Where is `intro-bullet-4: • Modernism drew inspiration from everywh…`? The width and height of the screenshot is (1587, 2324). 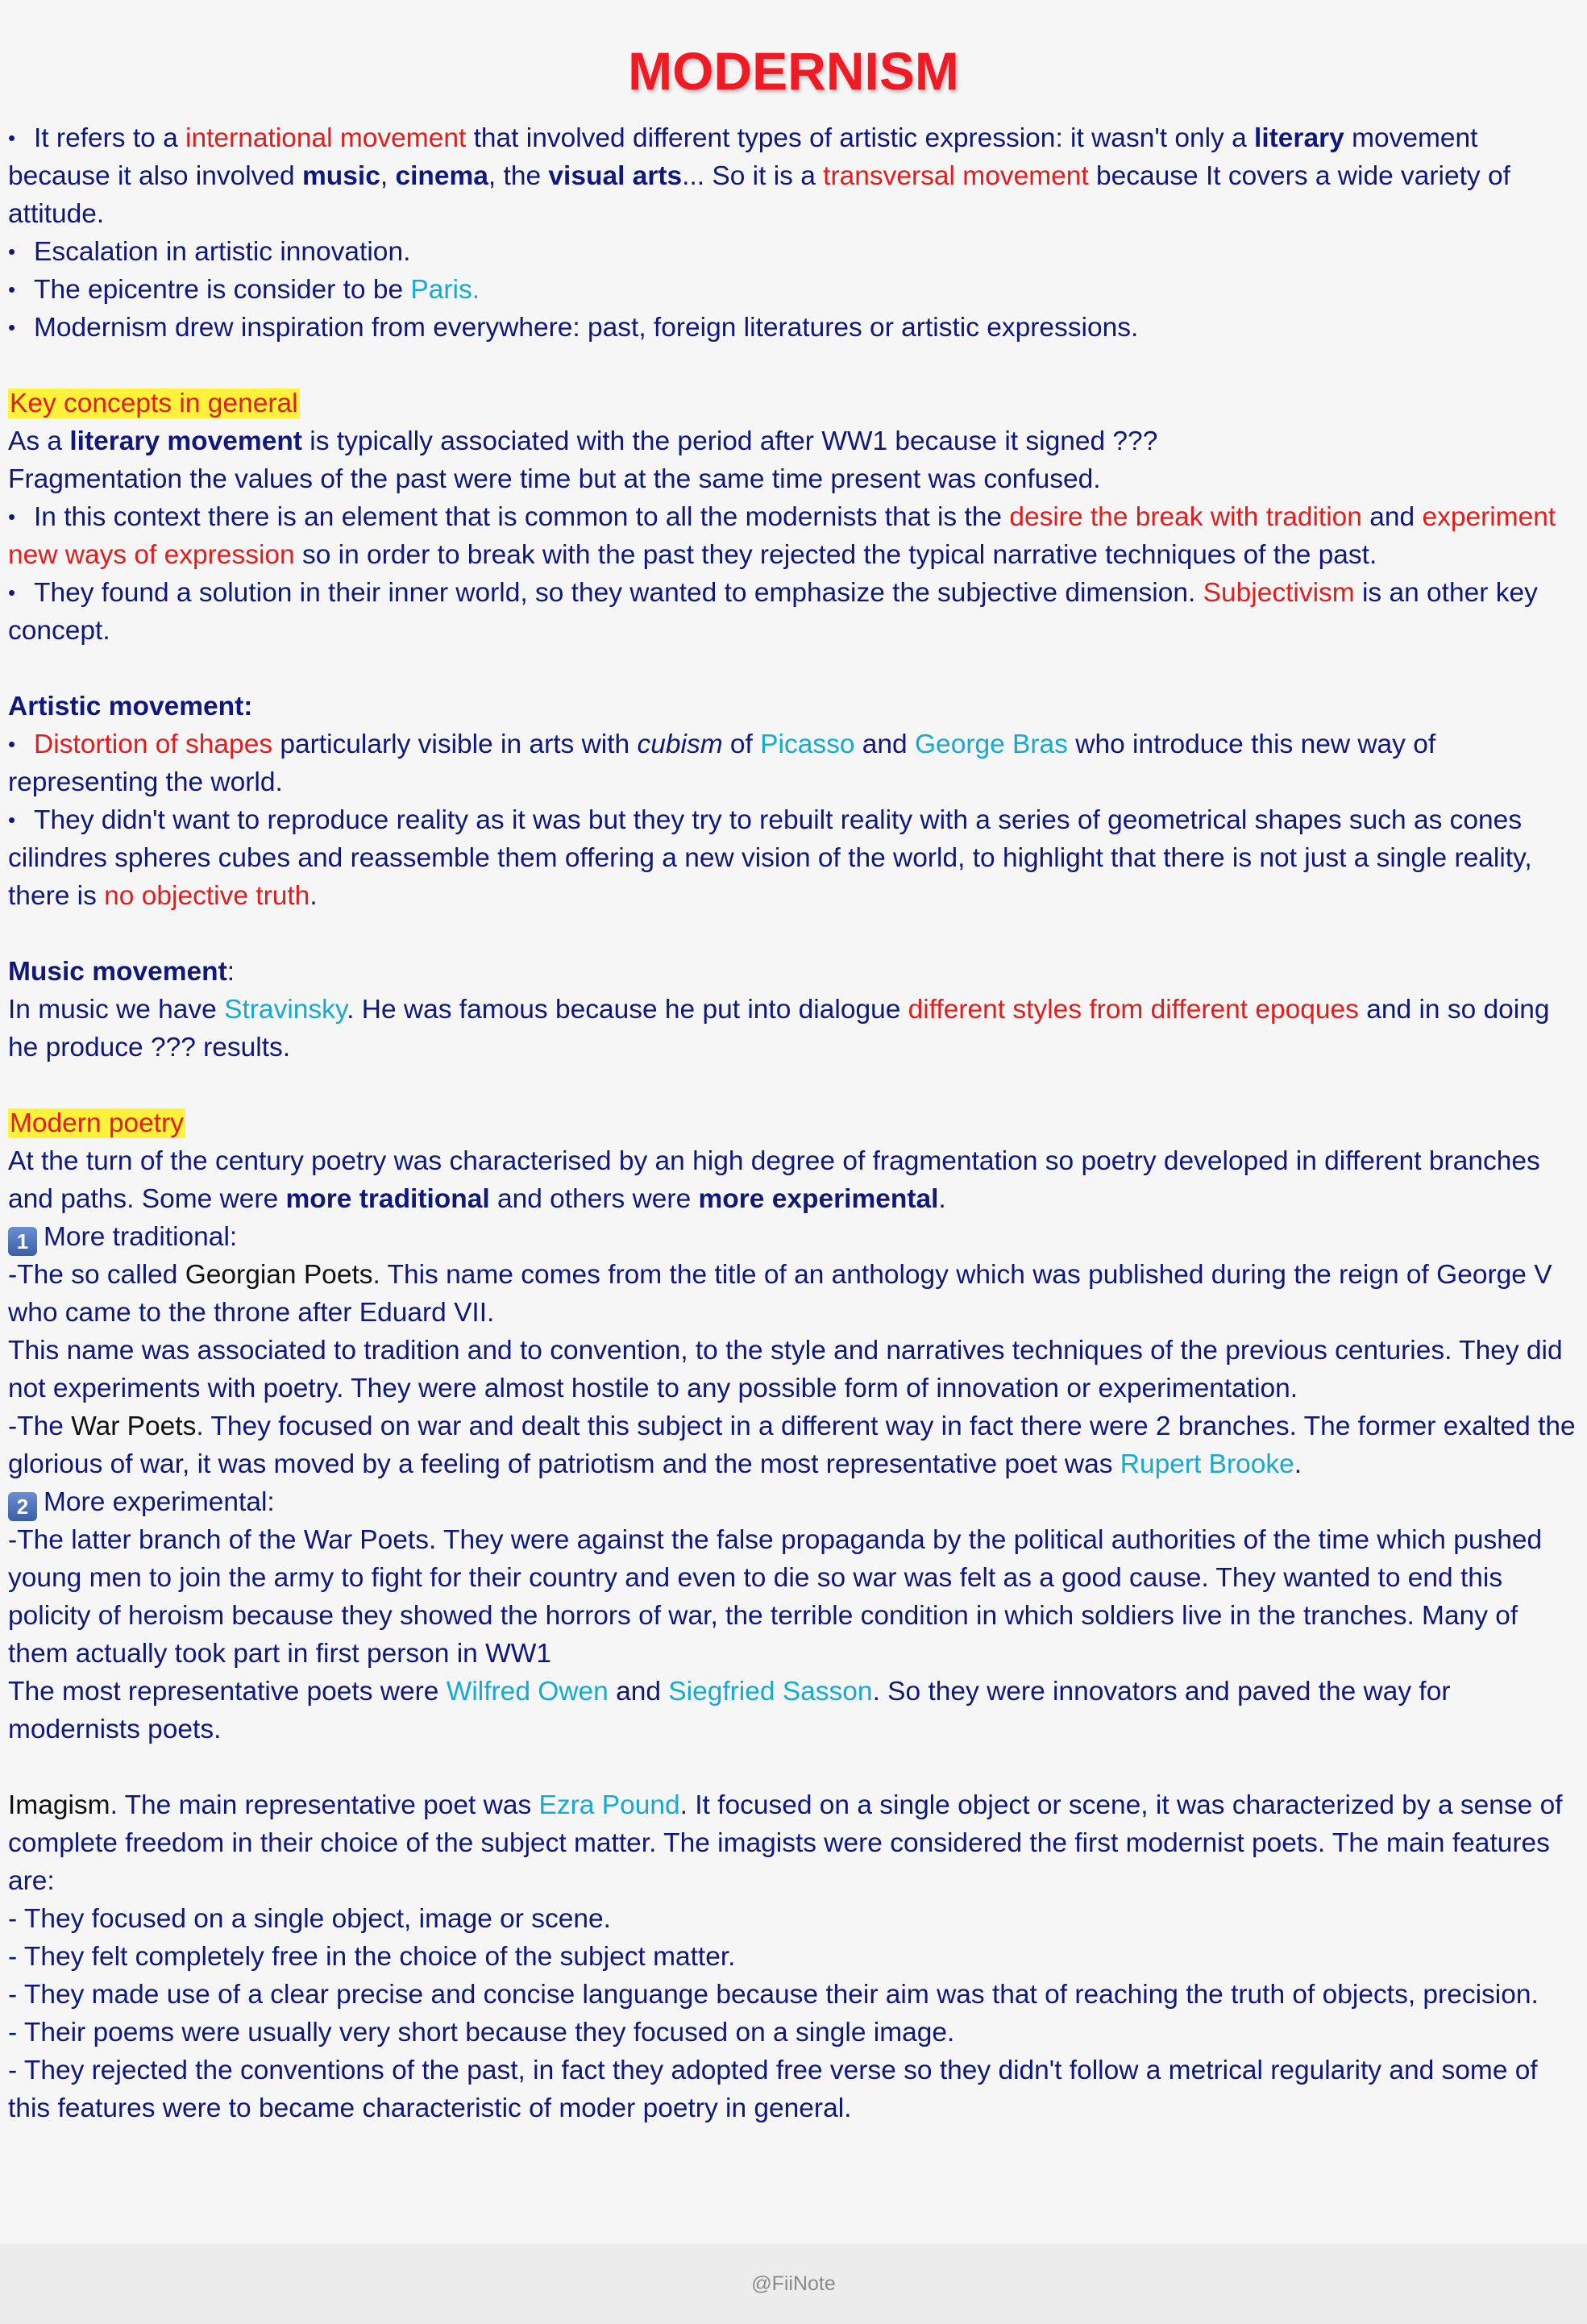 intro-bullet-4: • Modernism drew inspiration from everywh… is located at coordinates (793, 328).